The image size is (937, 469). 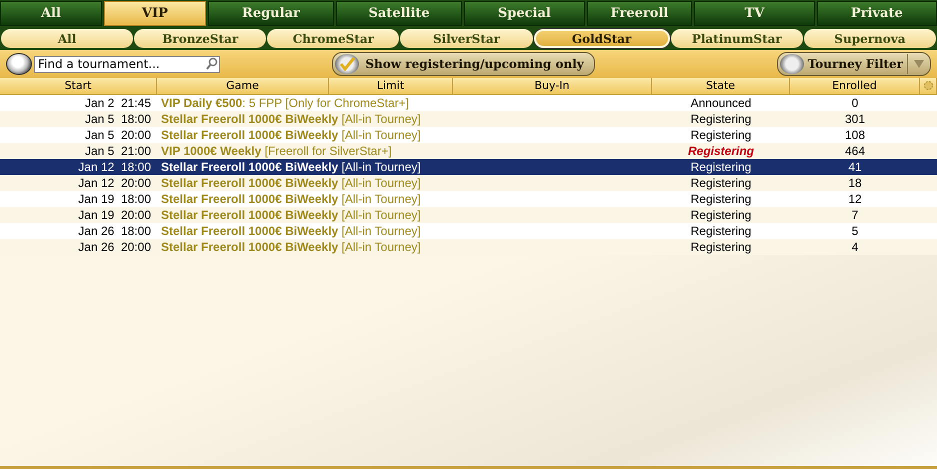 What do you see at coordinates (466, 38) in the screenshot?
I see `level-tab: SilverStar` at bounding box center [466, 38].